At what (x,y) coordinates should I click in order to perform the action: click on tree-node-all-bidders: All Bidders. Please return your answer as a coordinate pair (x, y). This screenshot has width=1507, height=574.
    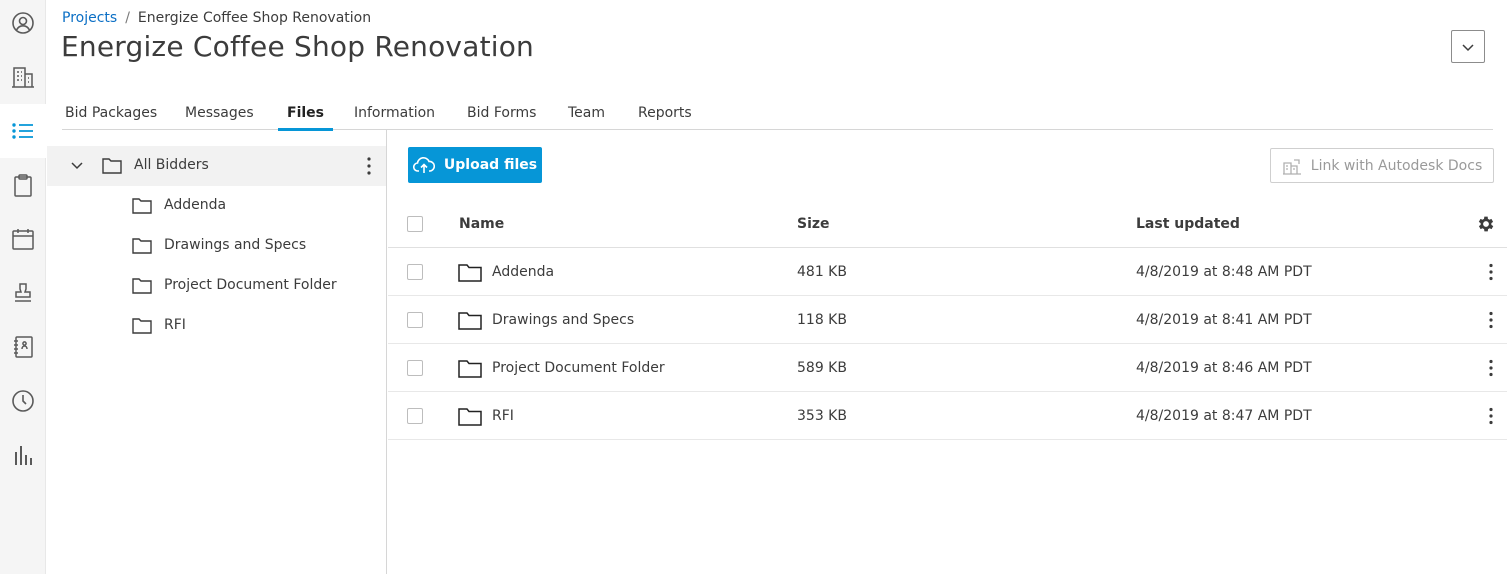
    Looking at the image, I should click on (155, 165).